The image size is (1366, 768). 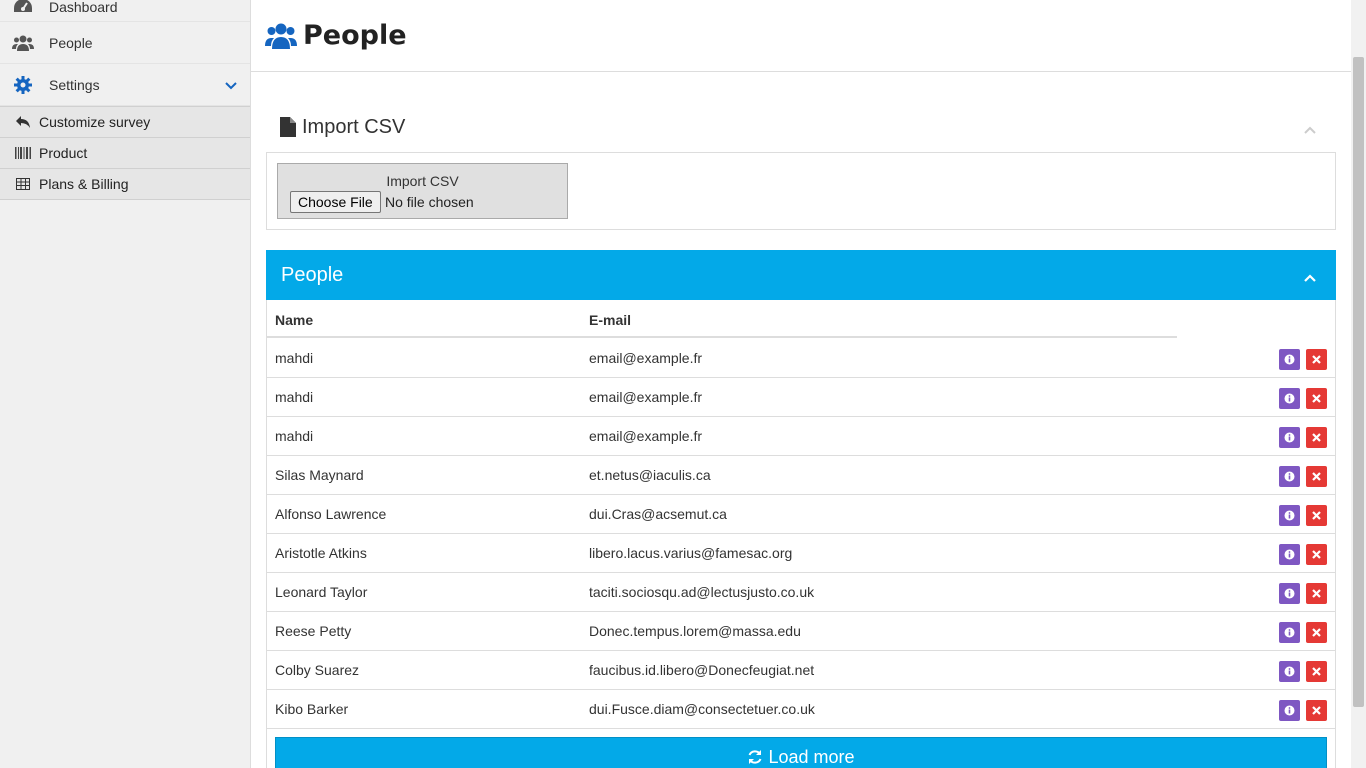 I want to click on table-row: Reese Petty Donec.tempus.lorem@massa.edu, so click(x=801, y=631).